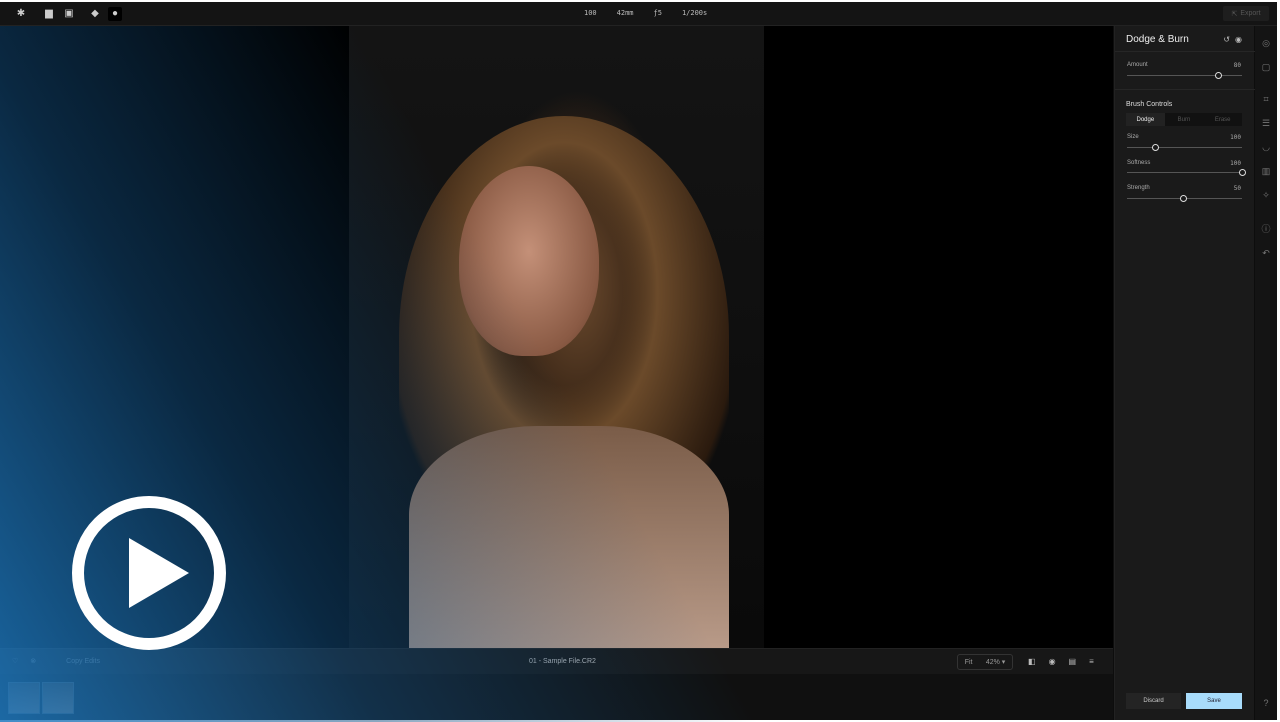 The width and height of the screenshot is (1280, 722). I want to click on zoom-dropdown: 42% ▾, so click(995, 662).